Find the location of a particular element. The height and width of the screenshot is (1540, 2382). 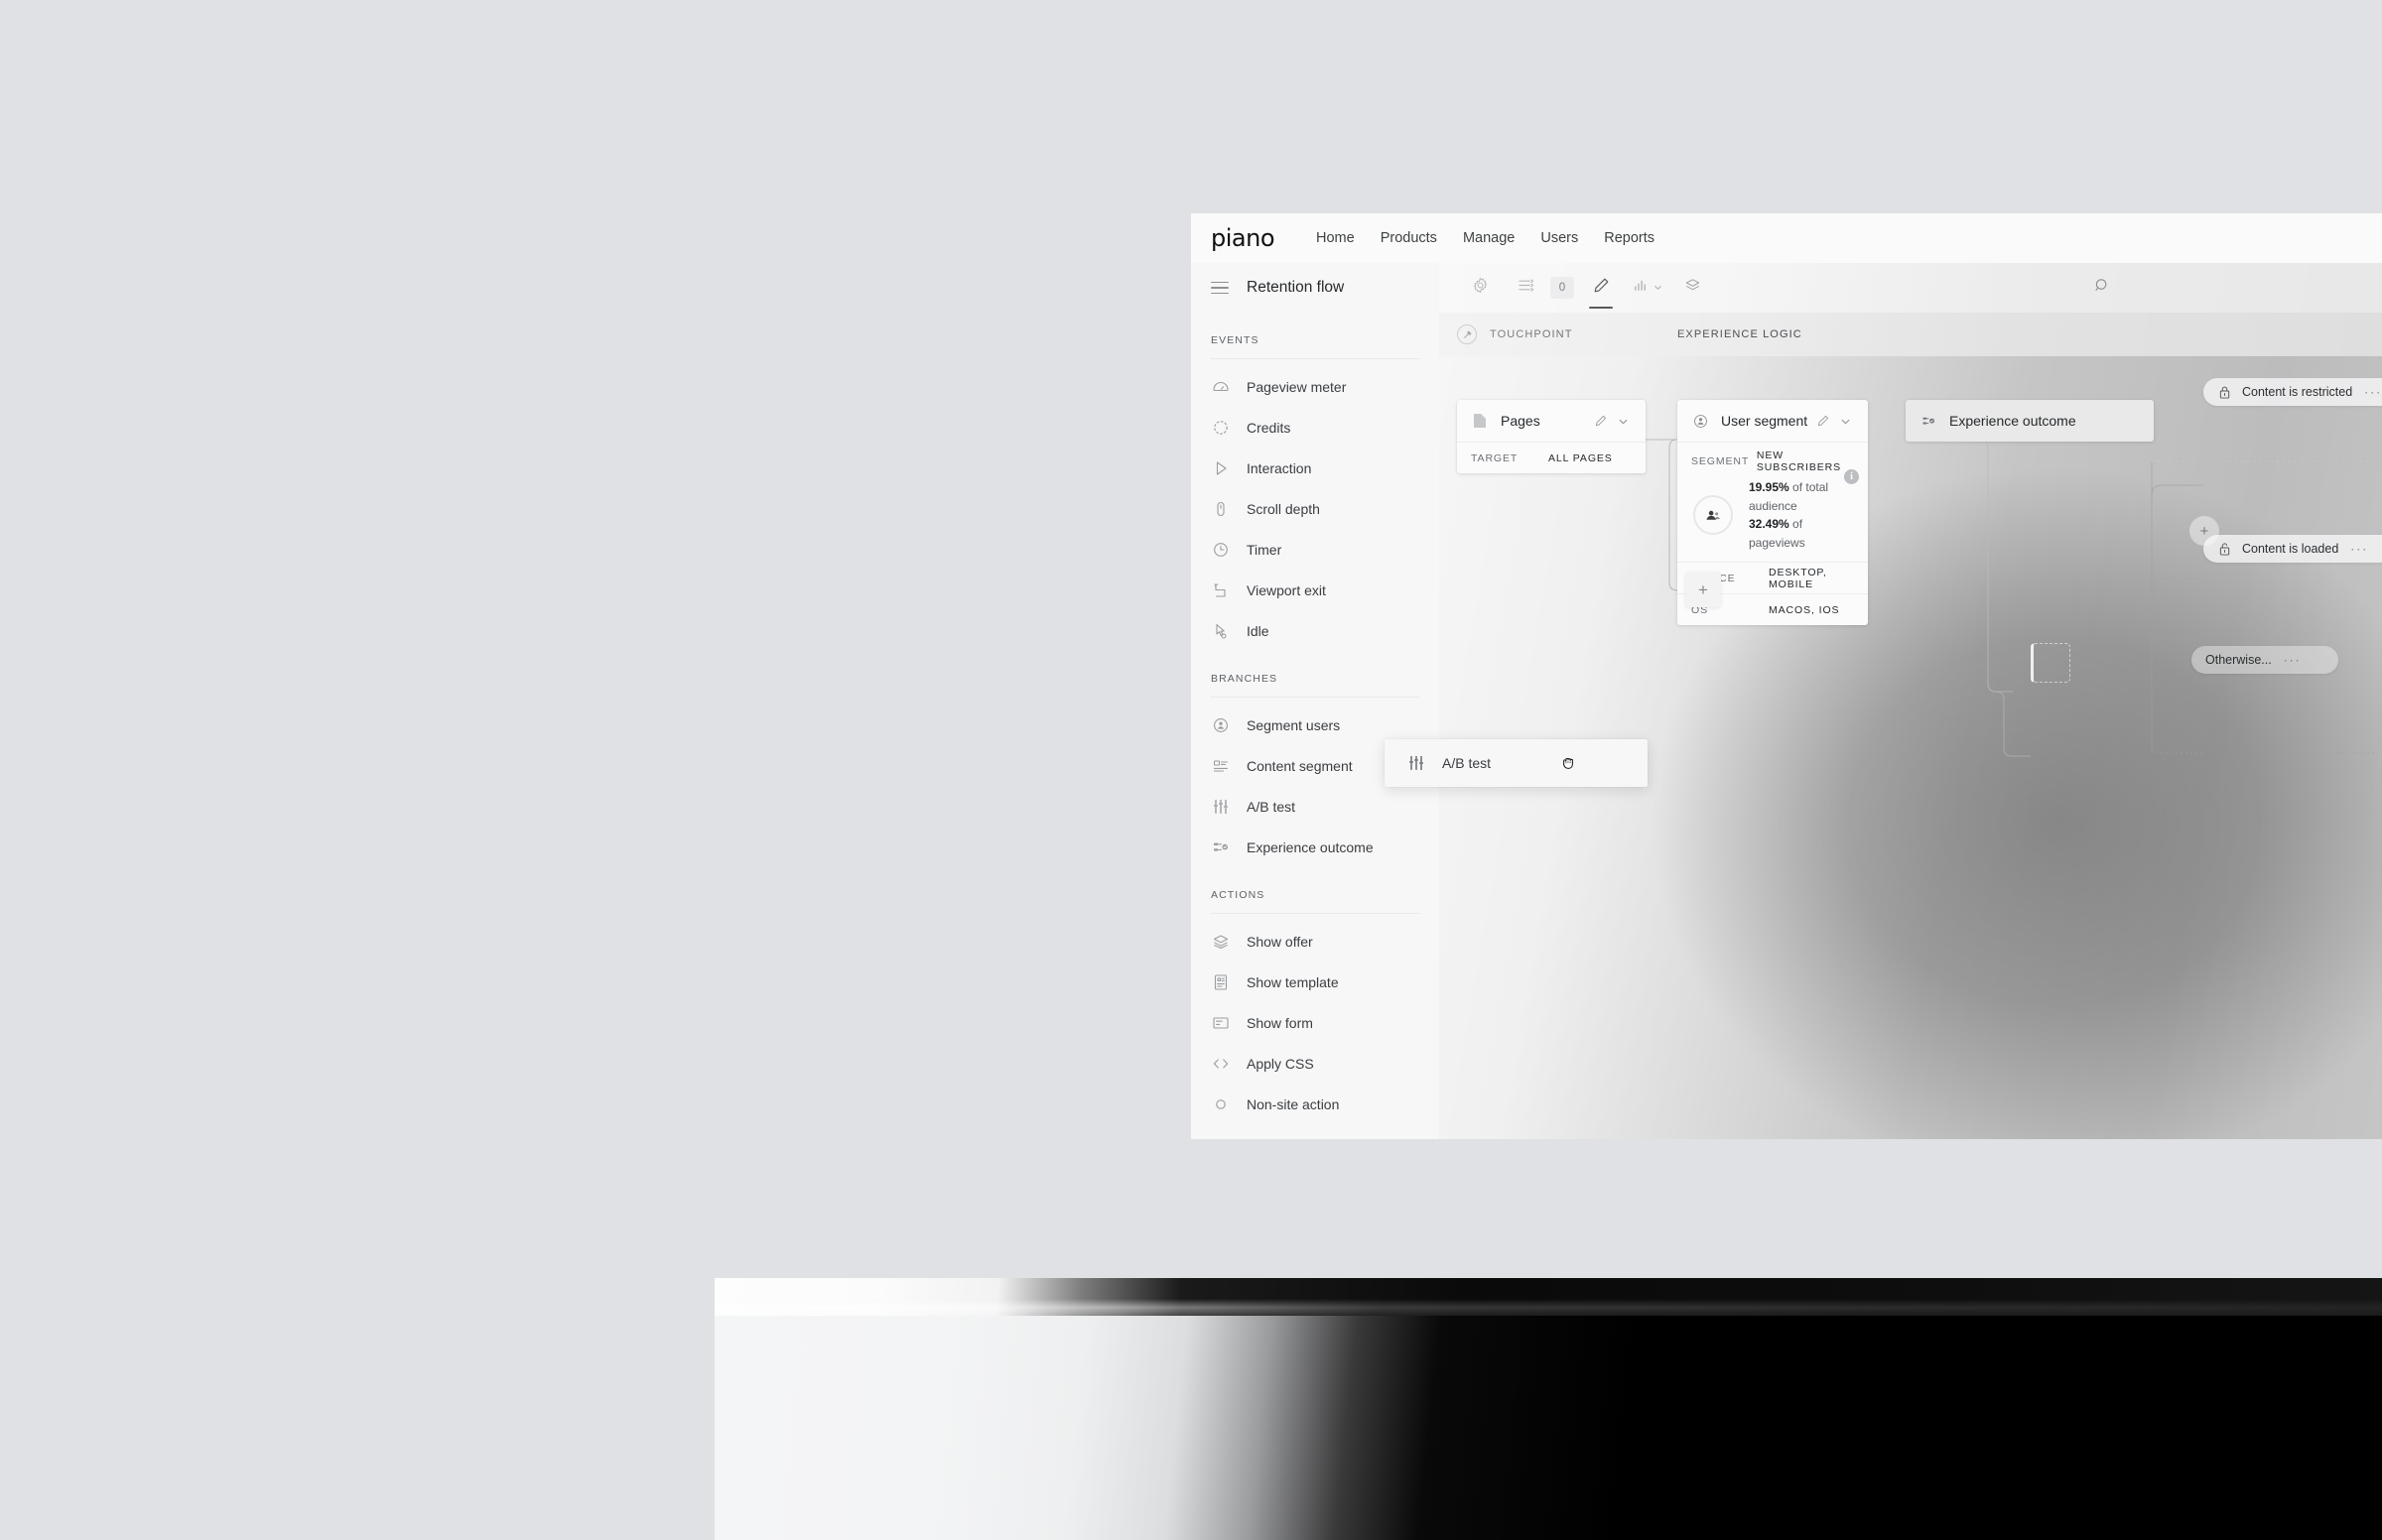

sidebar-item-label: Idle is located at coordinates (1258, 630).